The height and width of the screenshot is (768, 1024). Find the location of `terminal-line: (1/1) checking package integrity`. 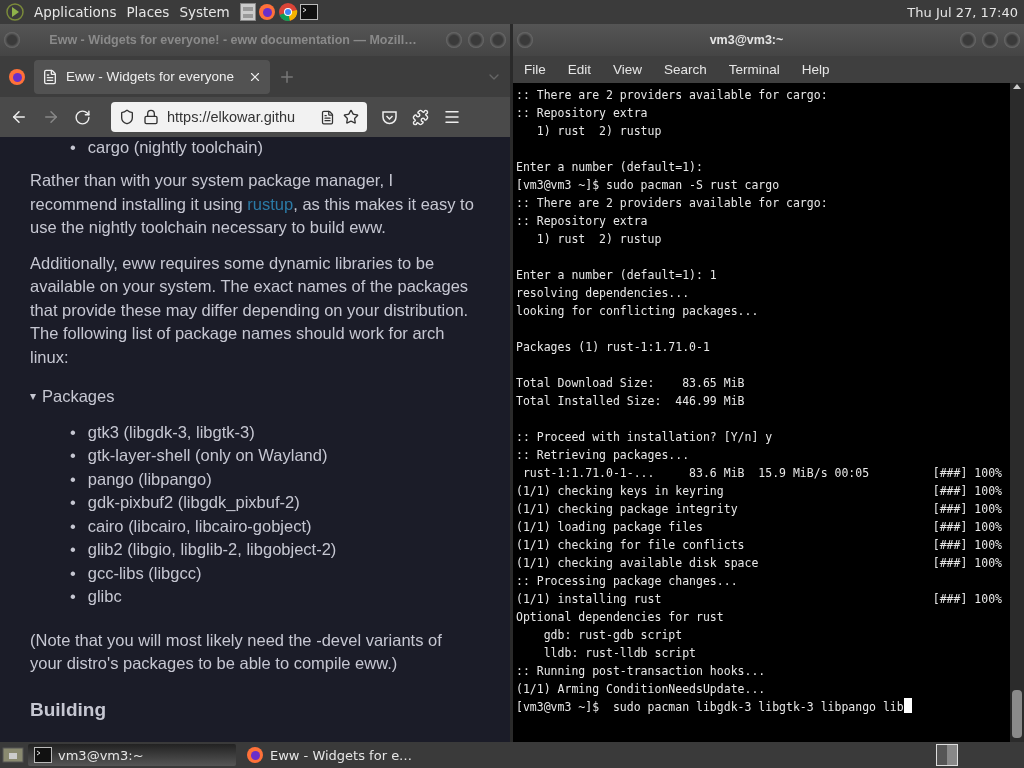

terminal-line: (1/1) checking package integrity is located at coordinates (627, 509).